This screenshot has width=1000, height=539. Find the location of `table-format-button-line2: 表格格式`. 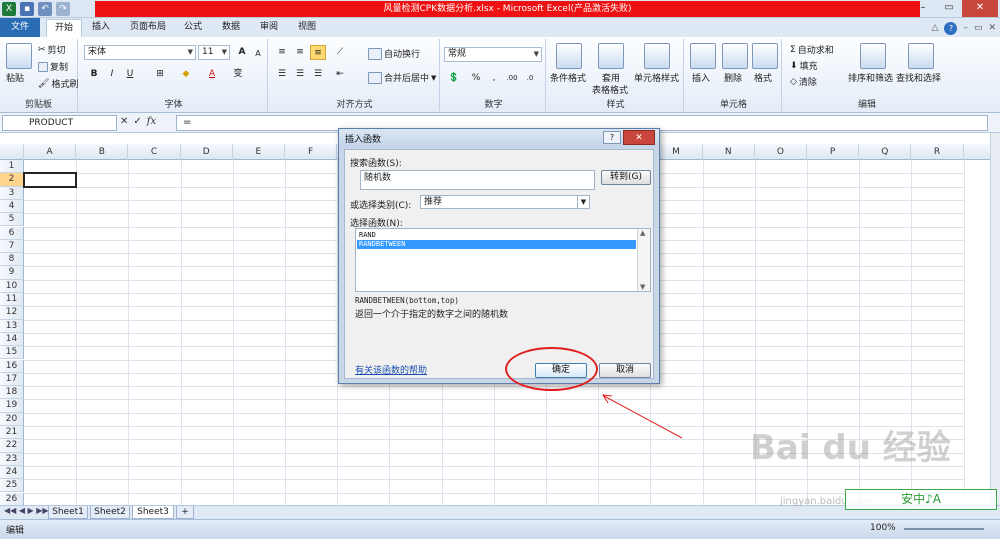

table-format-button-line2: 表格格式 is located at coordinates (610, 89).